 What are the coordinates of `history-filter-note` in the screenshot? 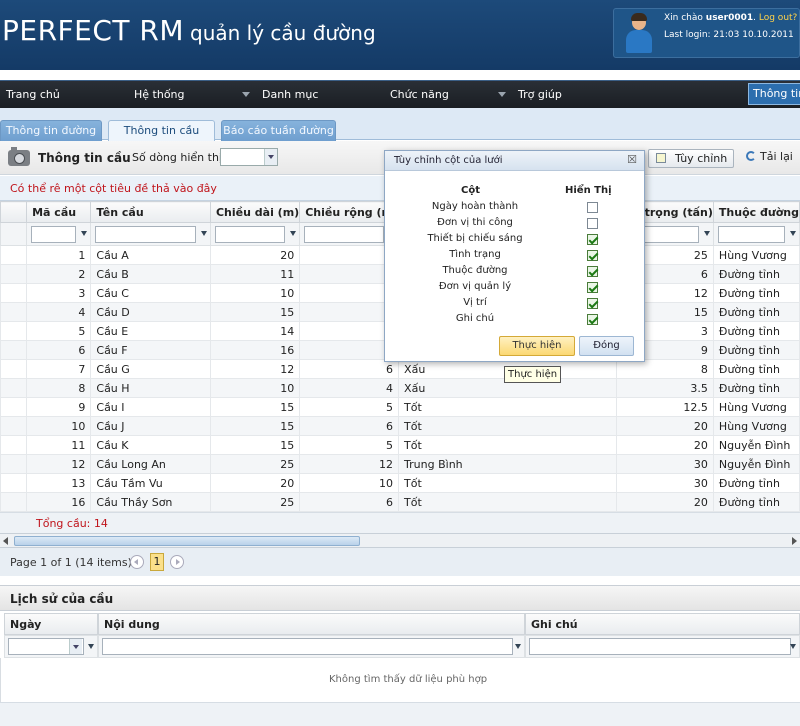 It's located at (662, 646).